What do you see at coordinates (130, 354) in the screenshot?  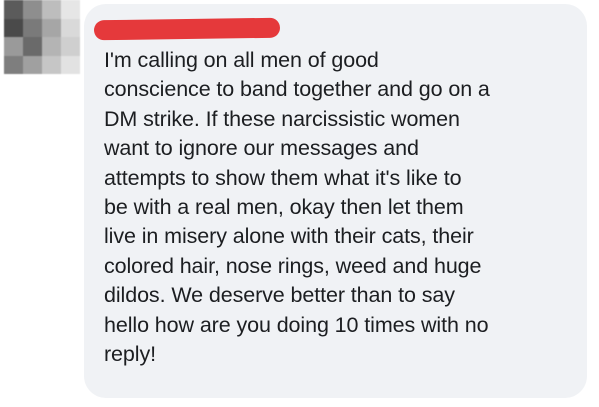 I see `comment-line: reply!` at bounding box center [130, 354].